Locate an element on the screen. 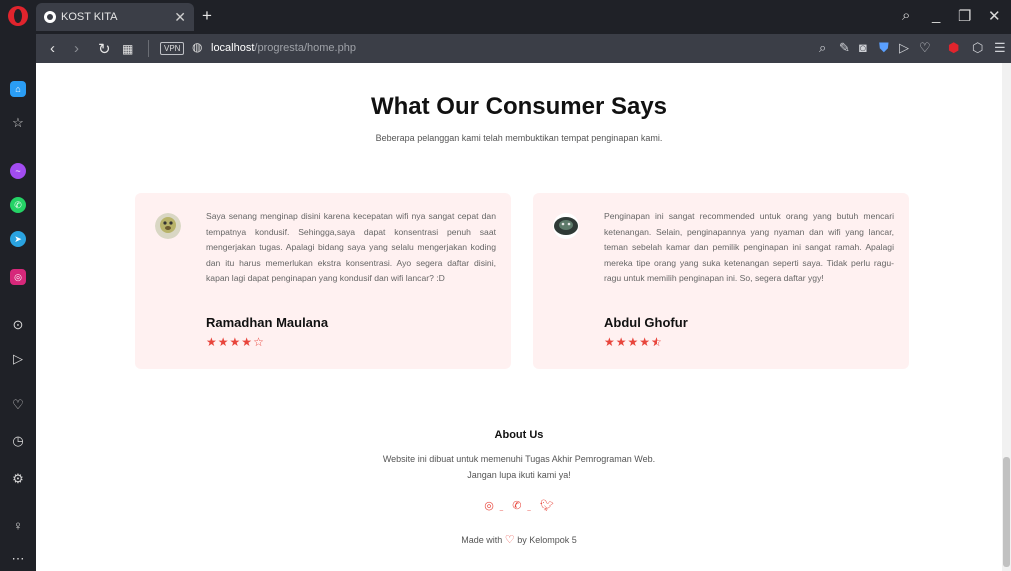 This screenshot has height=571, width=1011. scrollbar is located at coordinates (1006, 317).